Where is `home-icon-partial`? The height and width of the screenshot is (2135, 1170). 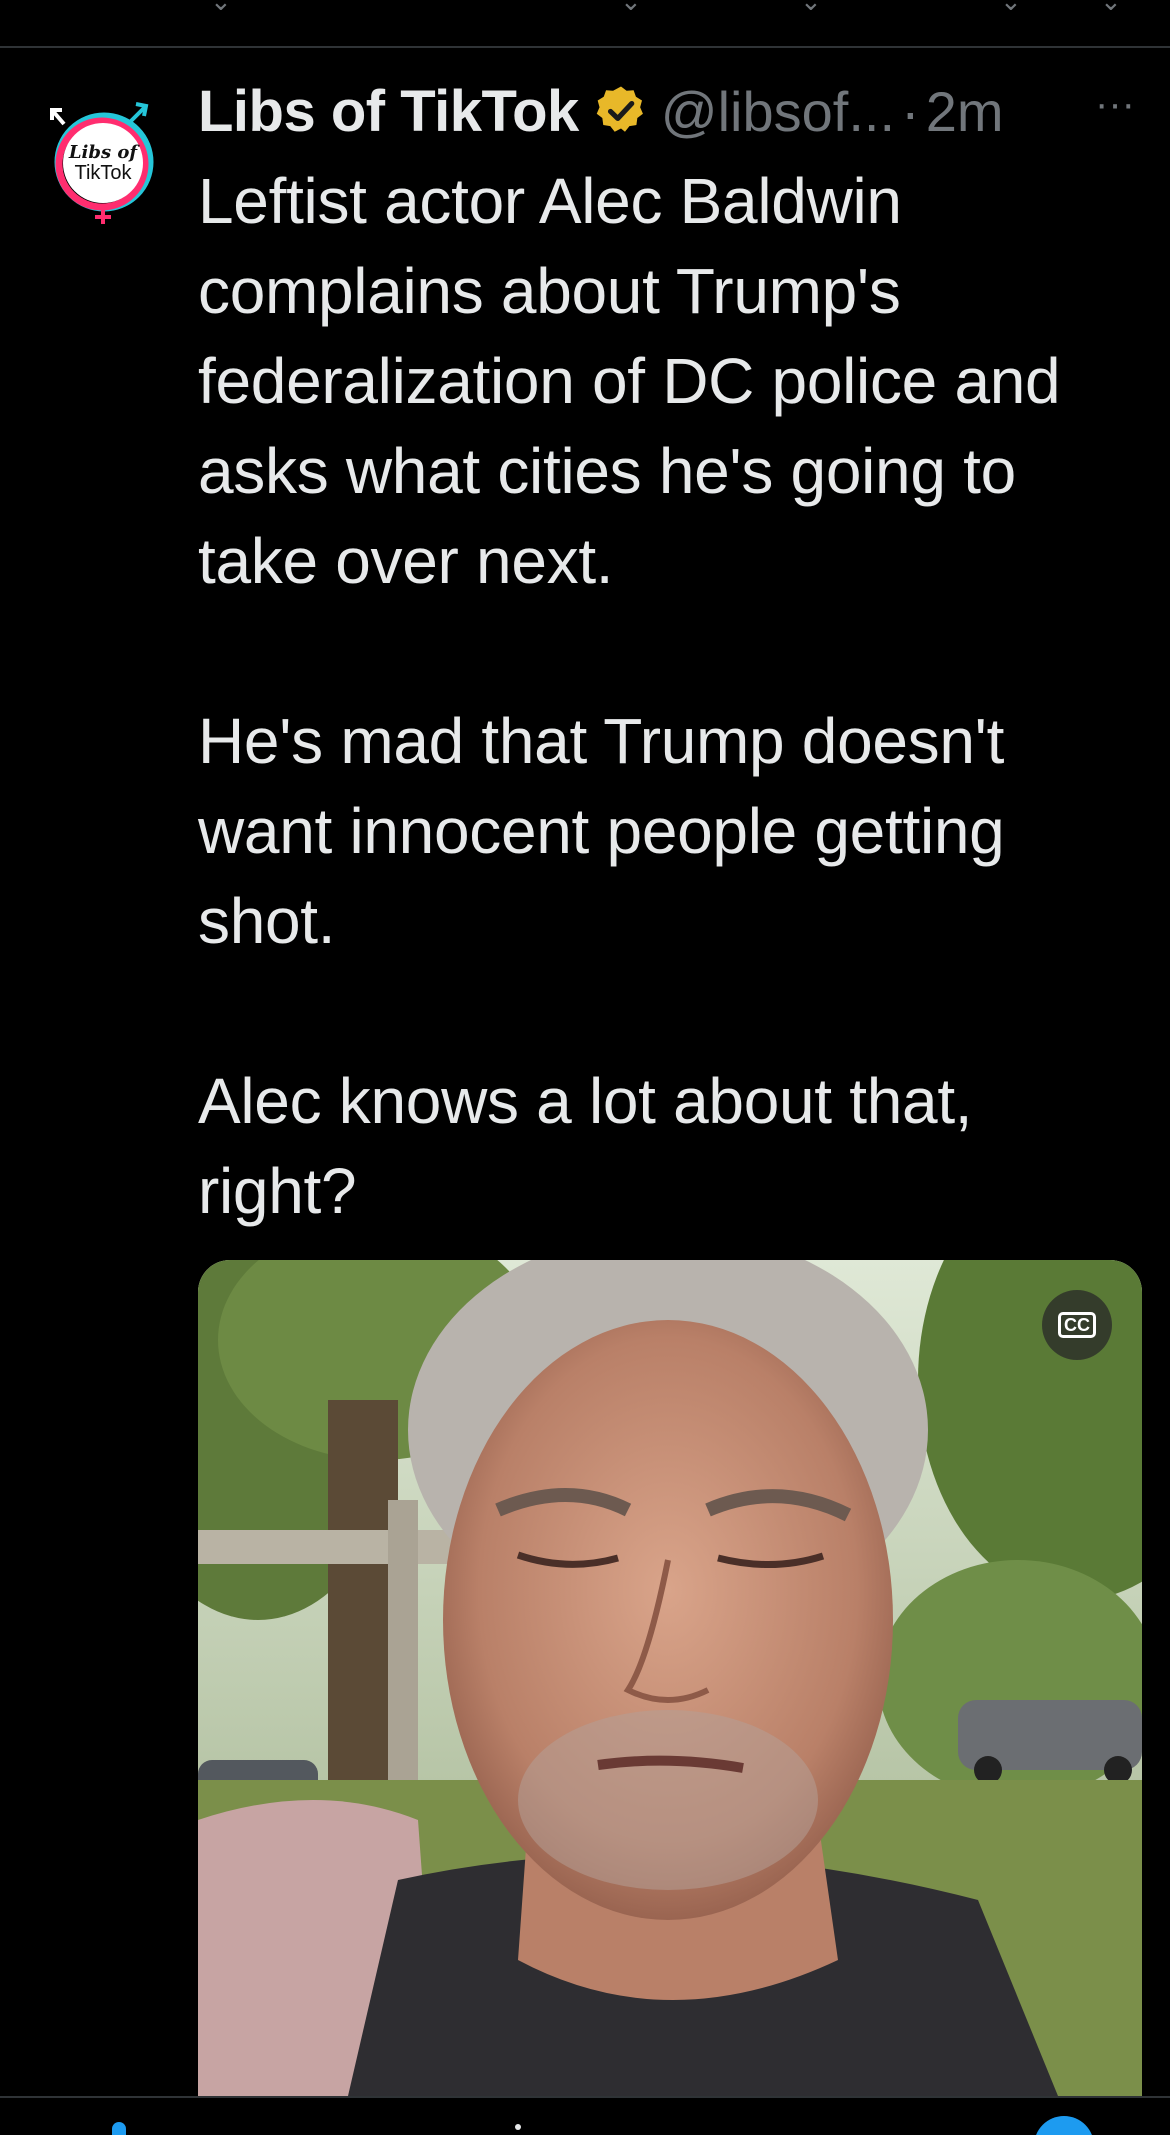
home-icon-partial is located at coordinates (119, 2128).